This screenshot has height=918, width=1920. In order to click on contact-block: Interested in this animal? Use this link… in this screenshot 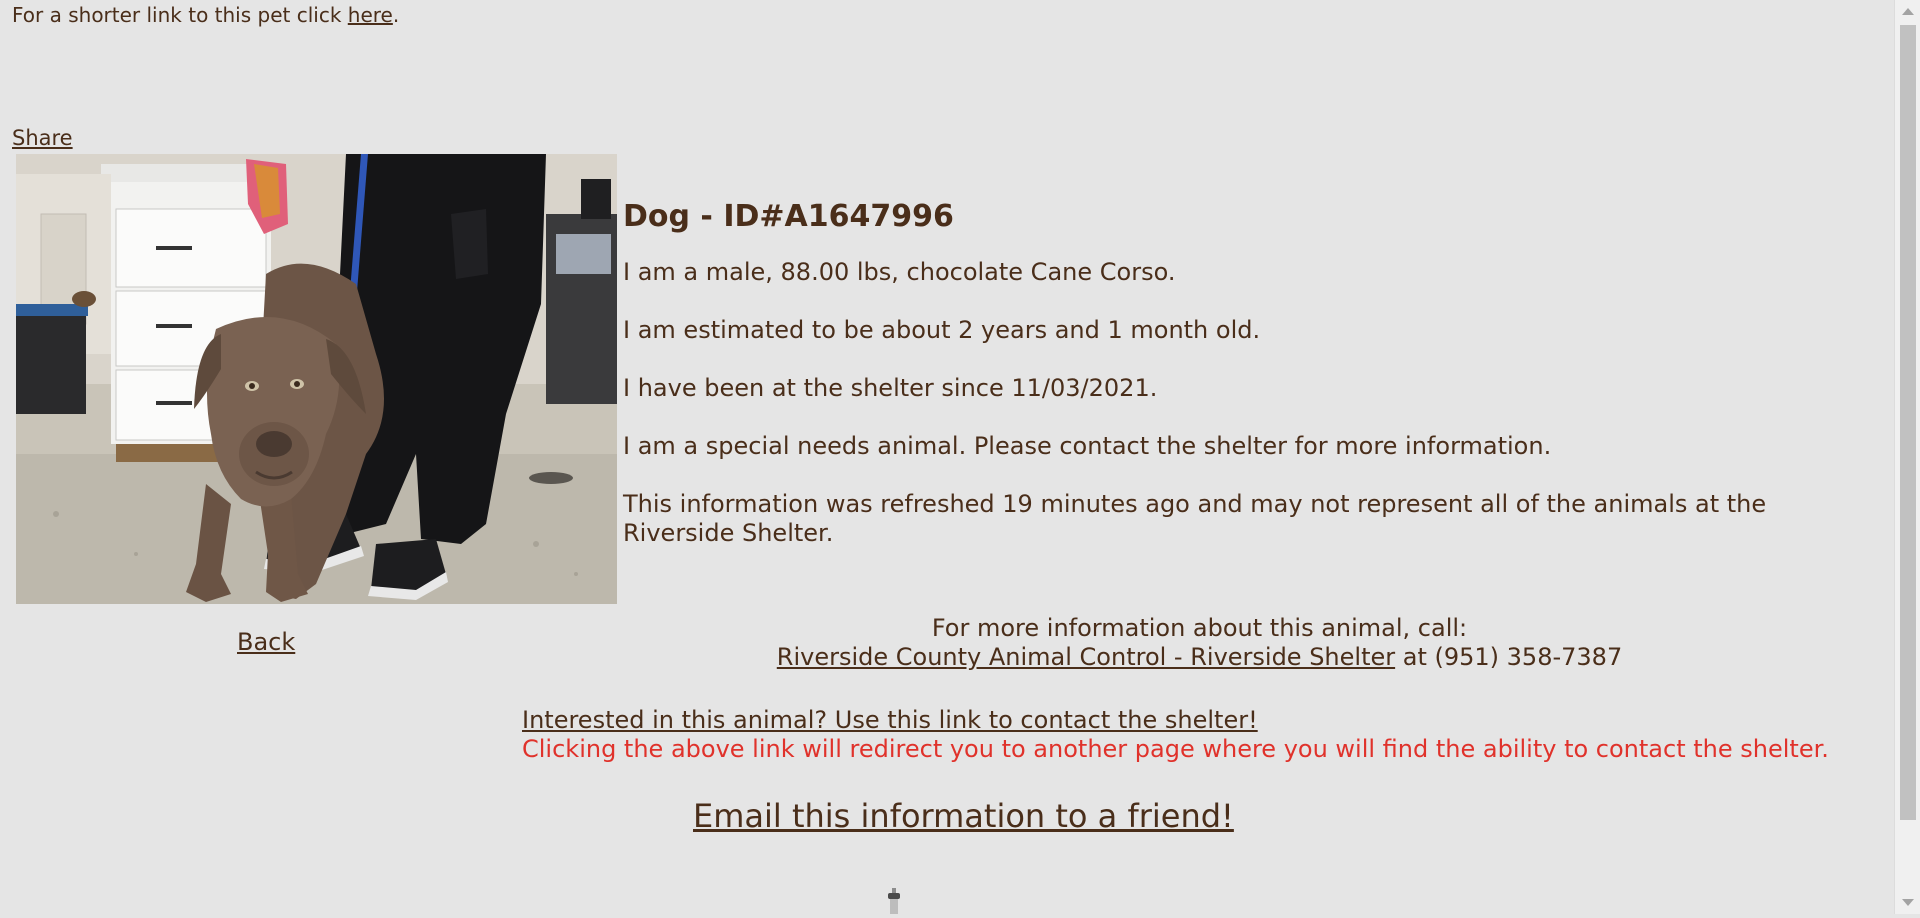, I will do `click(1175, 735)`.